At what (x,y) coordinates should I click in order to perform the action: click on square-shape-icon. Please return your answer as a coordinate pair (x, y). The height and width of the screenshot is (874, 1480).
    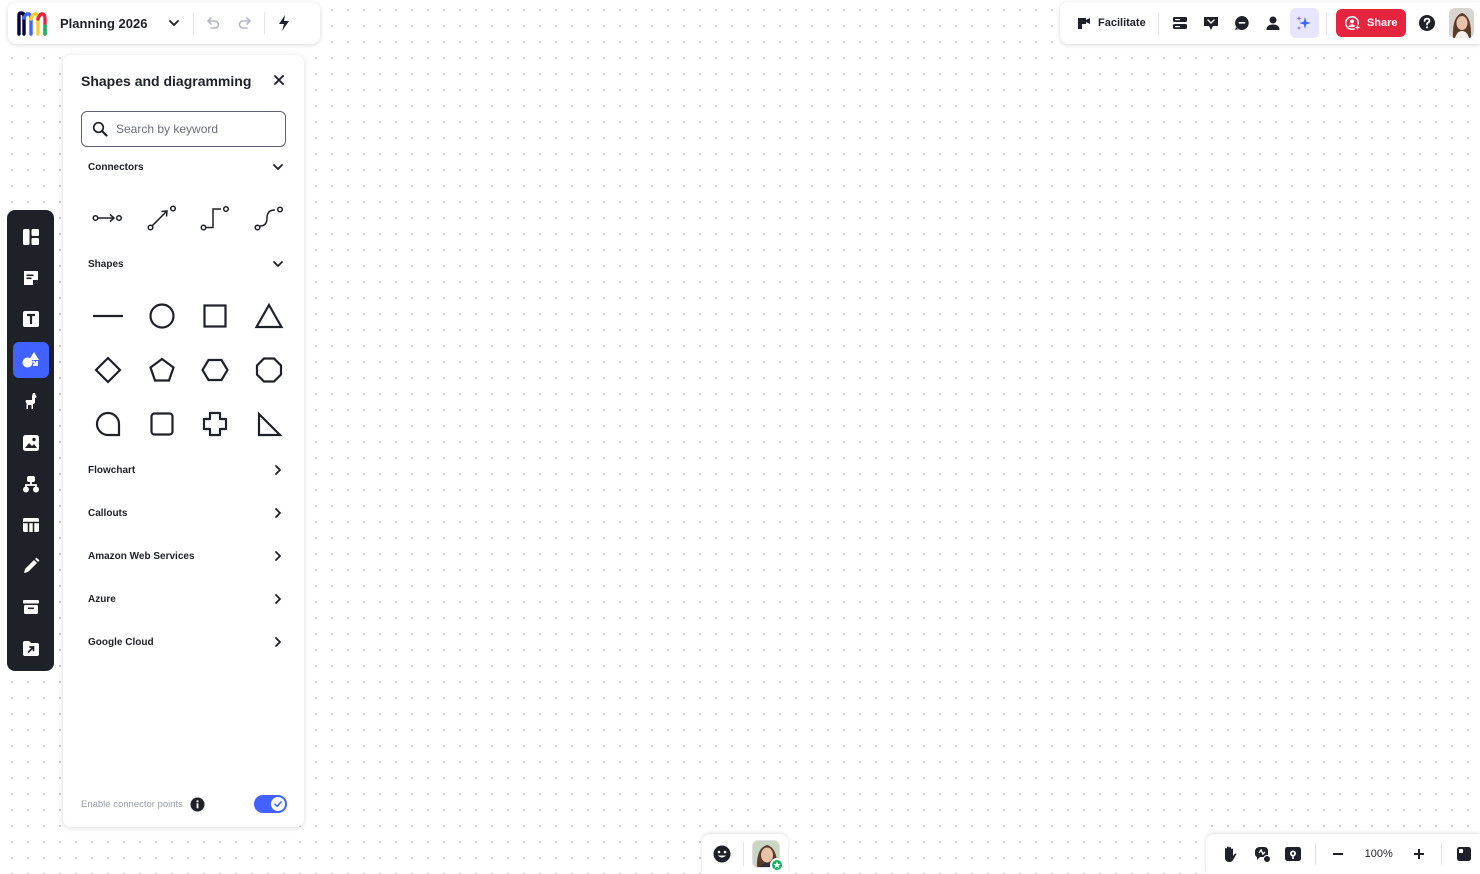
    Looking at the image, I should click on (216, 316).